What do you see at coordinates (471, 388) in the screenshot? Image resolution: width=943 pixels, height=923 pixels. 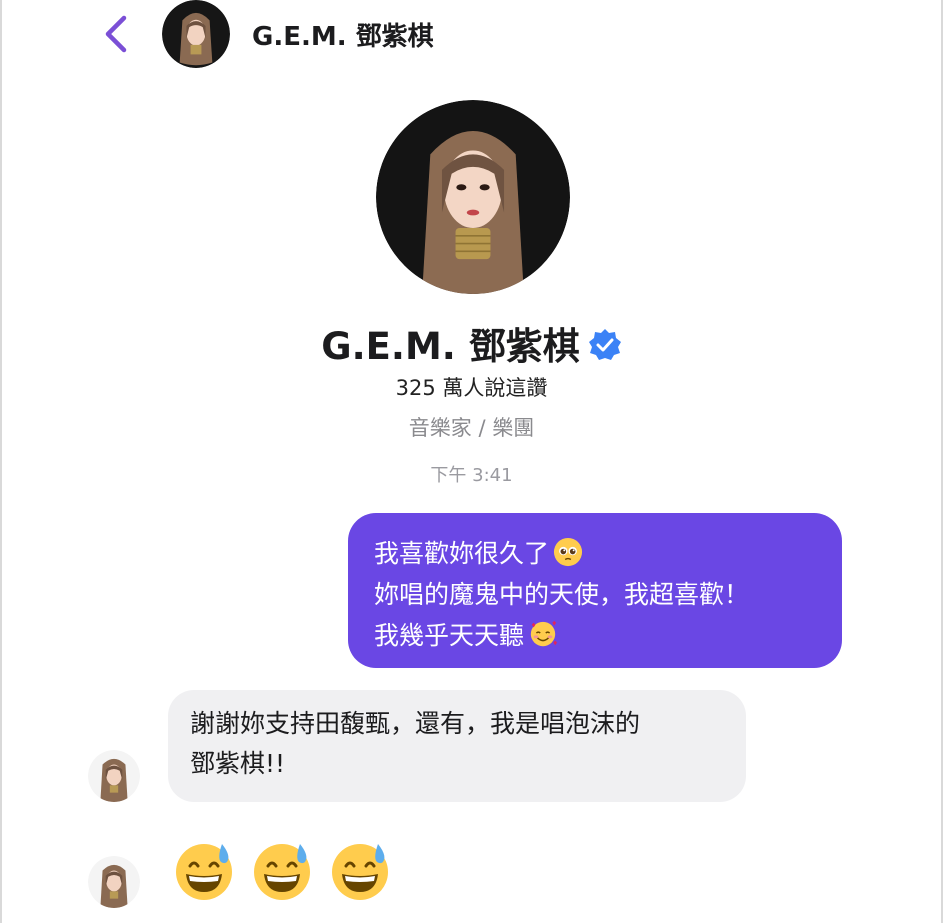 I see `likes-count: 325 萬人說這讚` at bounding box center [471, 388].